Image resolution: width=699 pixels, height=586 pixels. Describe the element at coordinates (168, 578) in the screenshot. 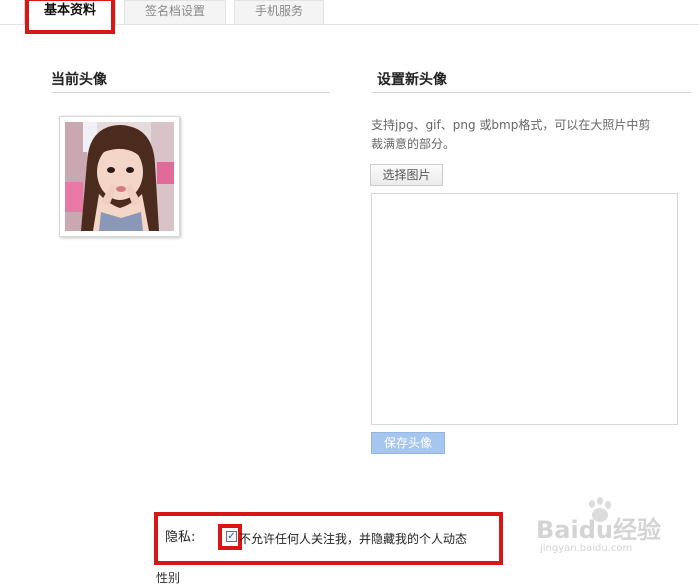

I see `gender-label: 性别` at that location.